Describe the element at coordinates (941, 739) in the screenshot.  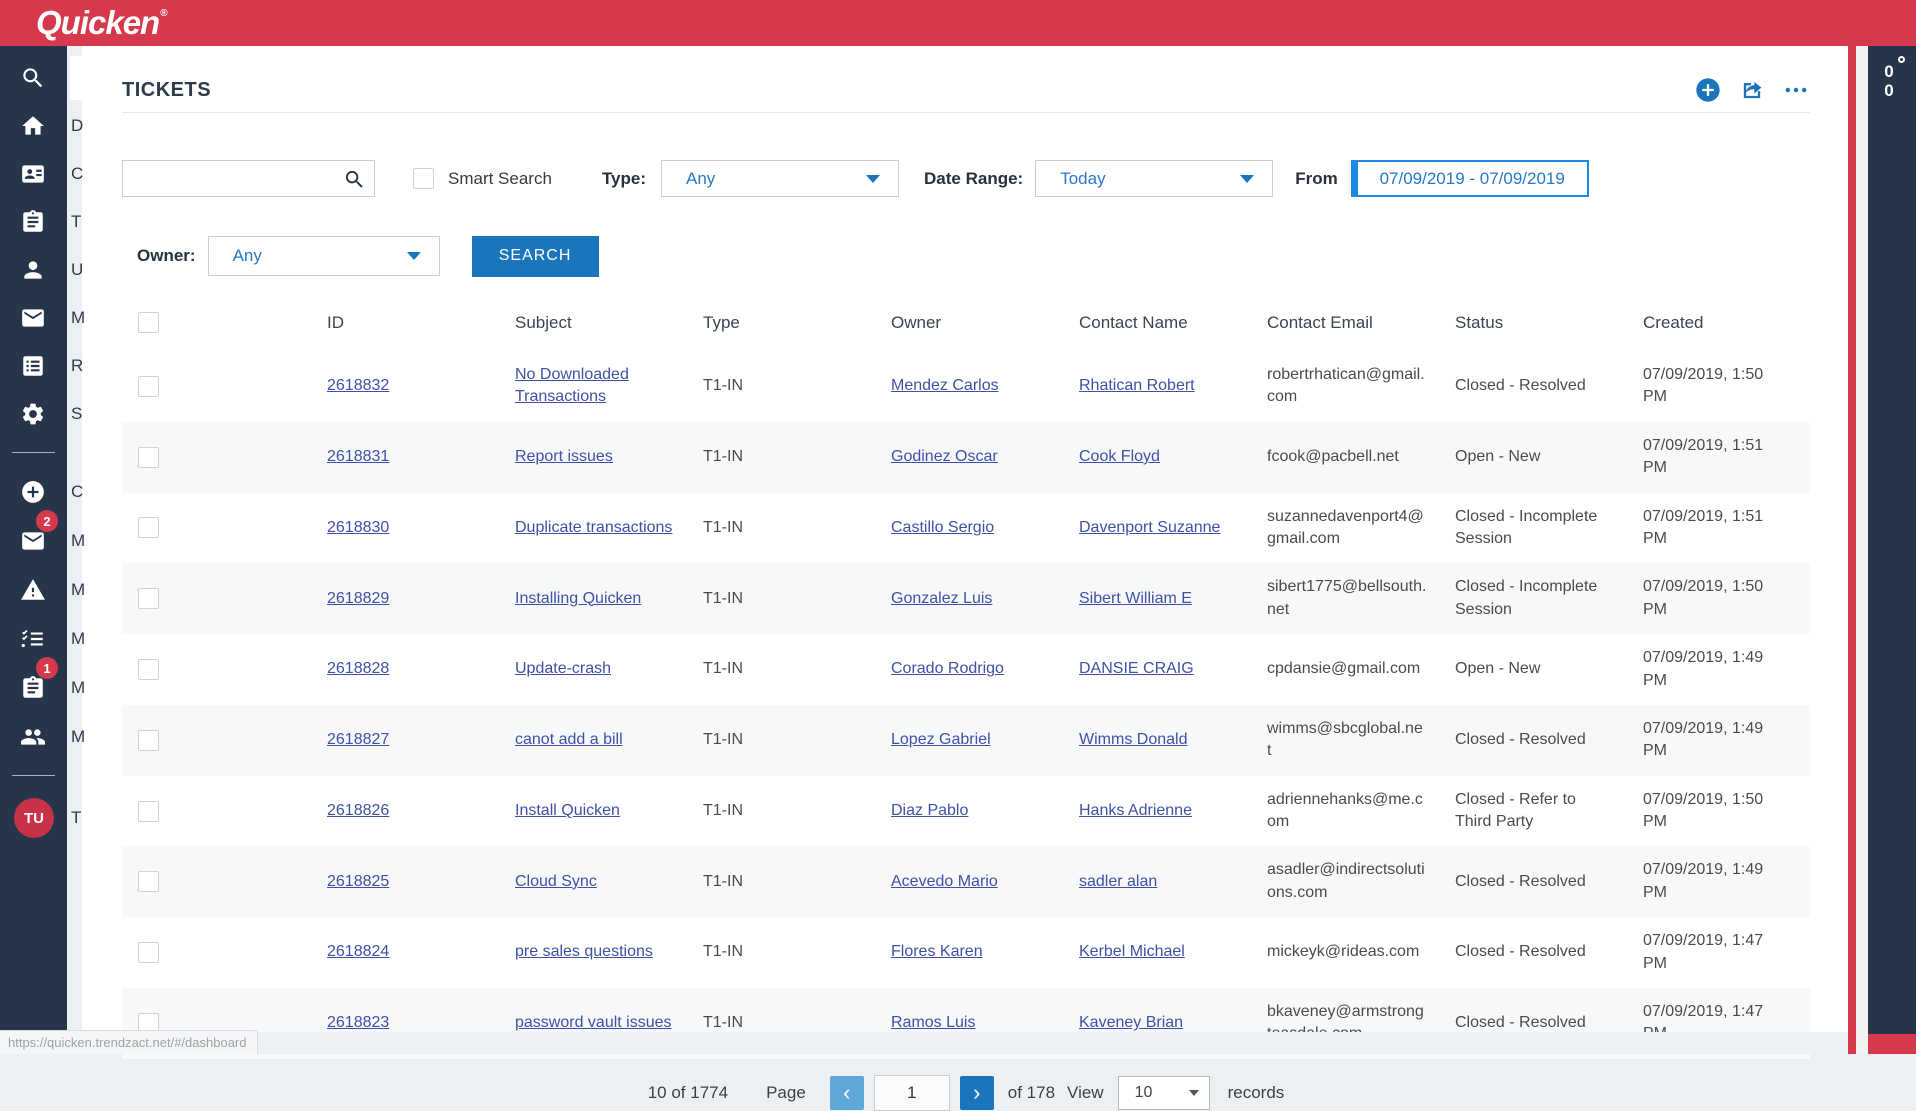
I see `owner-link: Lopez Gabriel` at that location.